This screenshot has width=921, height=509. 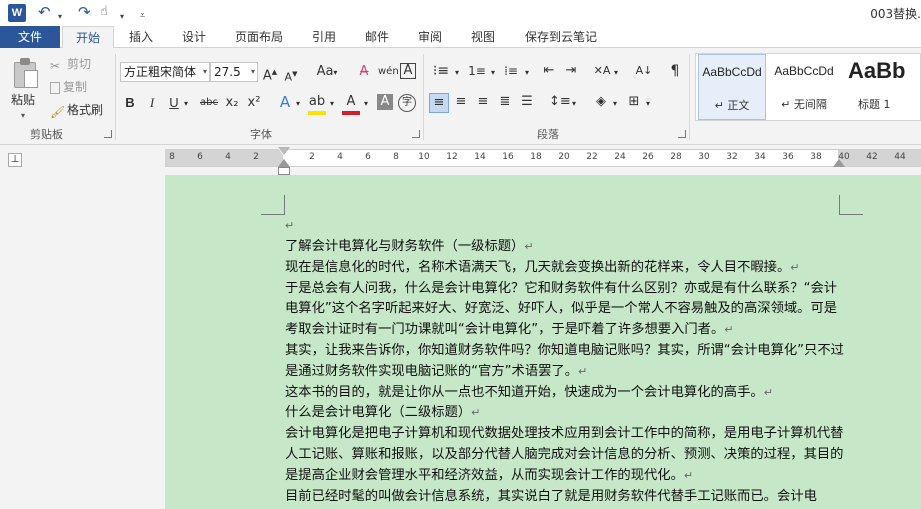 I want to click on paragraph-launcher-icon, so click(x=682, y=134).